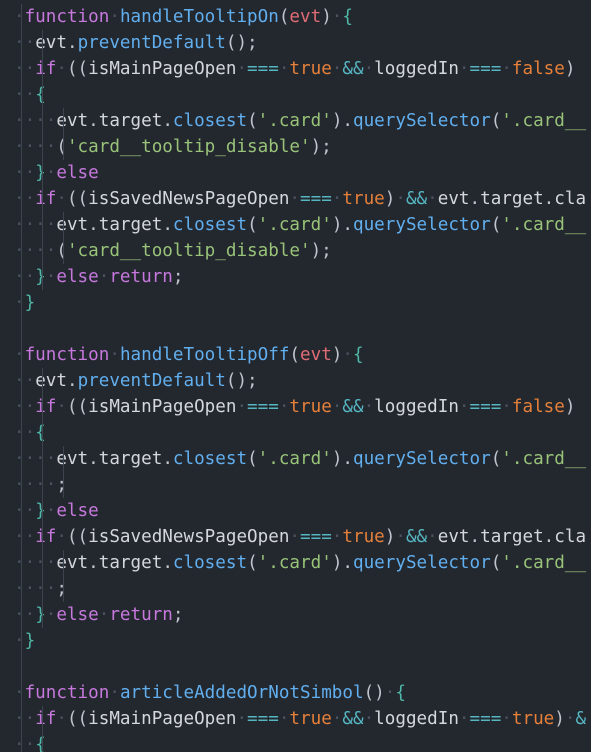 The height and width of the screenshot is (752, 591). Describe the element at coordinates (581, 719) in the screenshot. I see `operator-token: &` at that location.